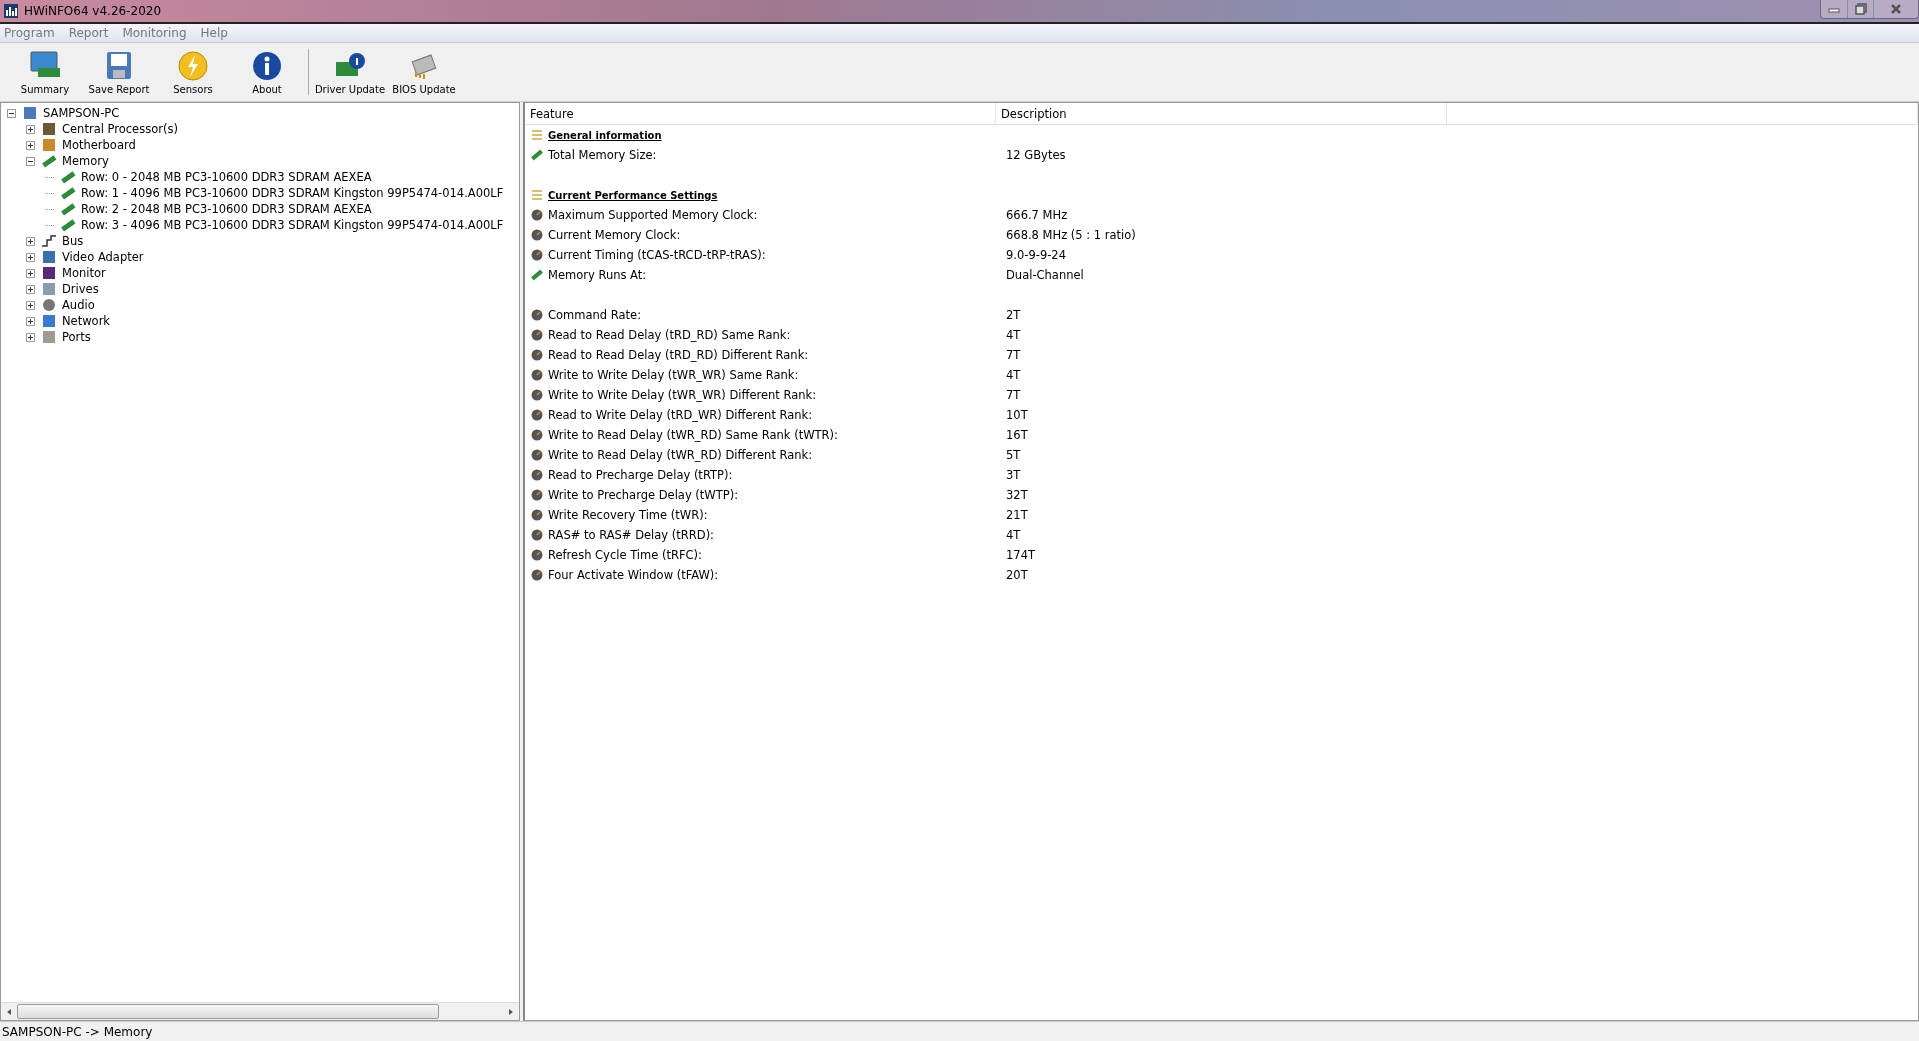 This screenshot has width=1919, height=1041. I want to click on menu-item: Program, so click(29, 33).